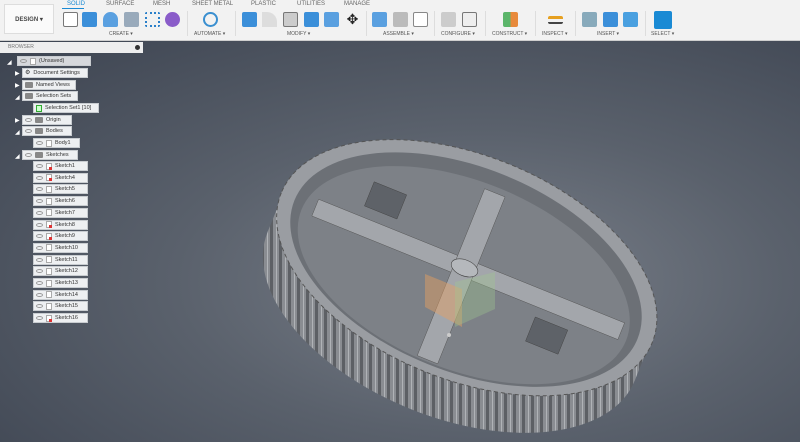  Describe the element at coordinates (469, 19) in the screenshot. I see `configure-table-icon` at that location.